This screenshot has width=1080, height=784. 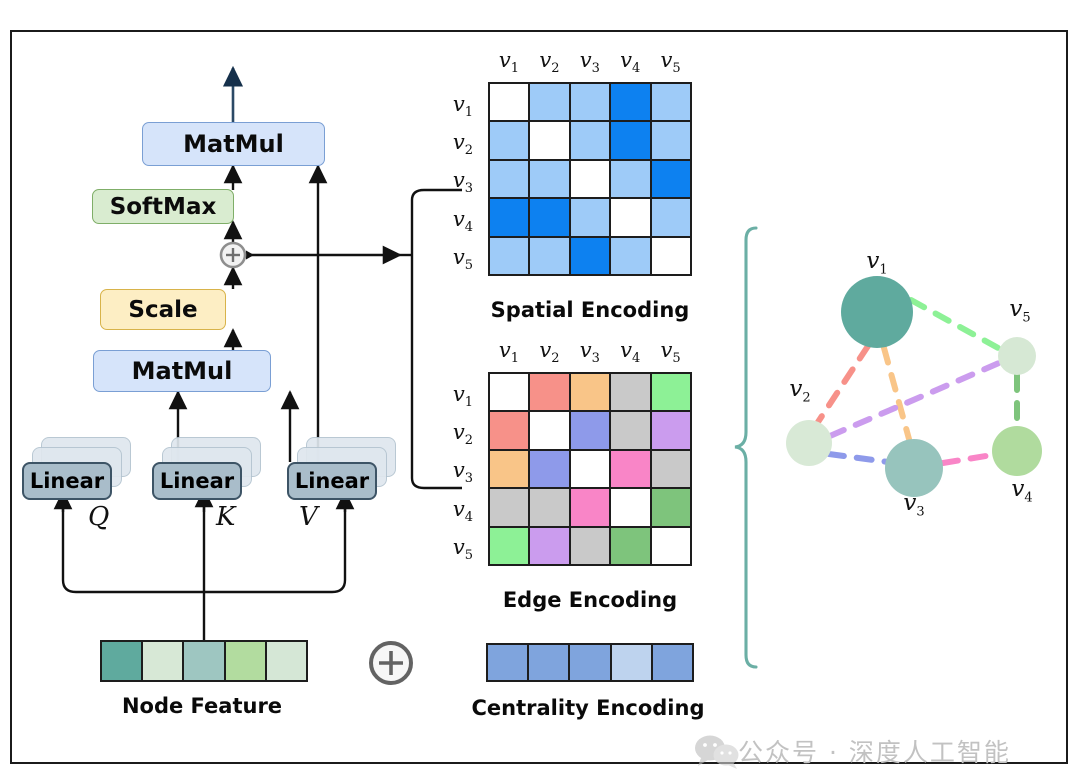 What do you see at coordinates (589, 62) in the screenshot?
I see `spatial-col-label-v3: v3` at bounding box center [589, 62].